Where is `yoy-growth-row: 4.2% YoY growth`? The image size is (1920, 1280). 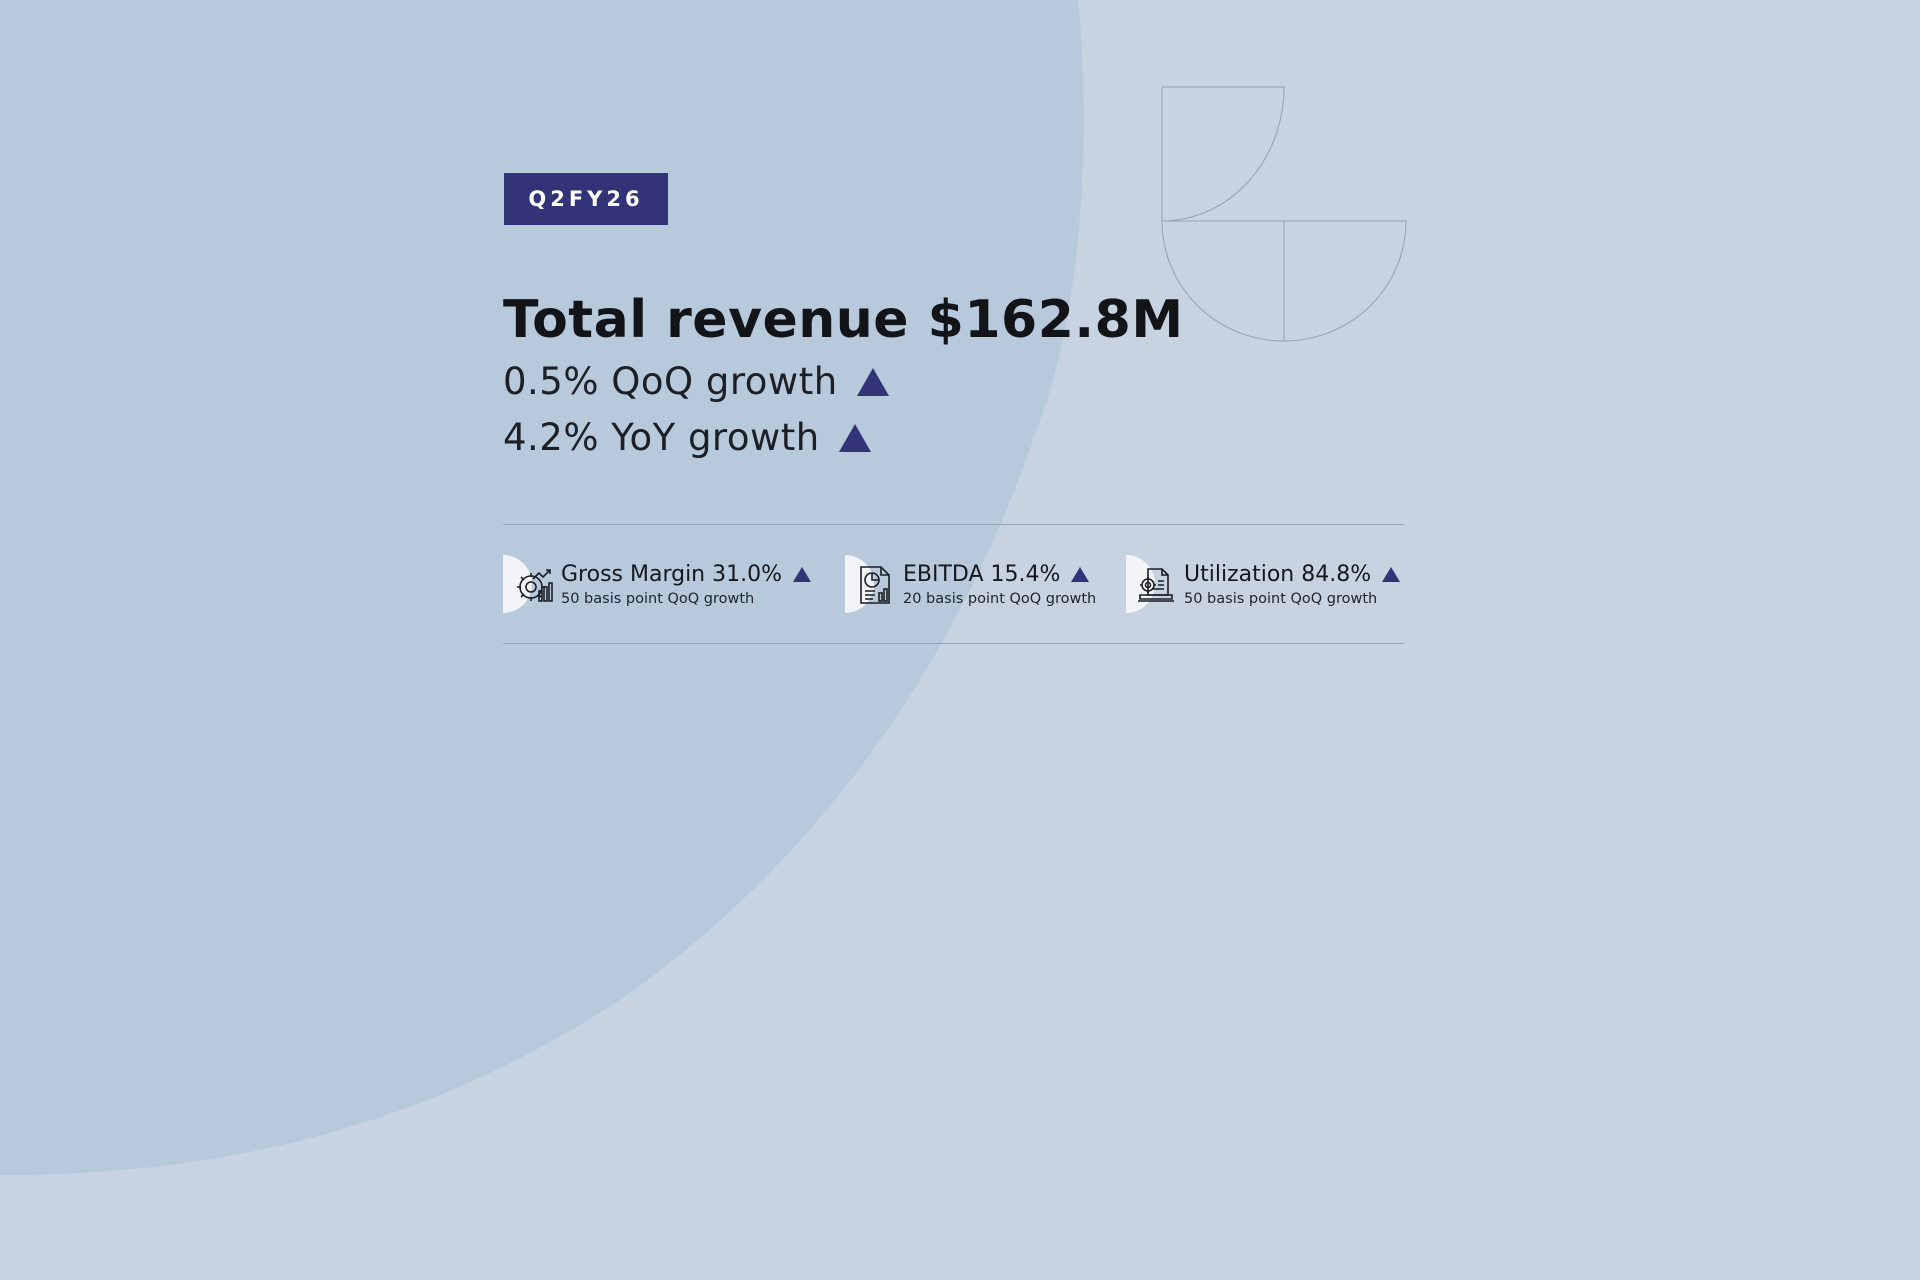
yoy-growth-row: 4.2% YoY growth is located at coordinates (687, 437).